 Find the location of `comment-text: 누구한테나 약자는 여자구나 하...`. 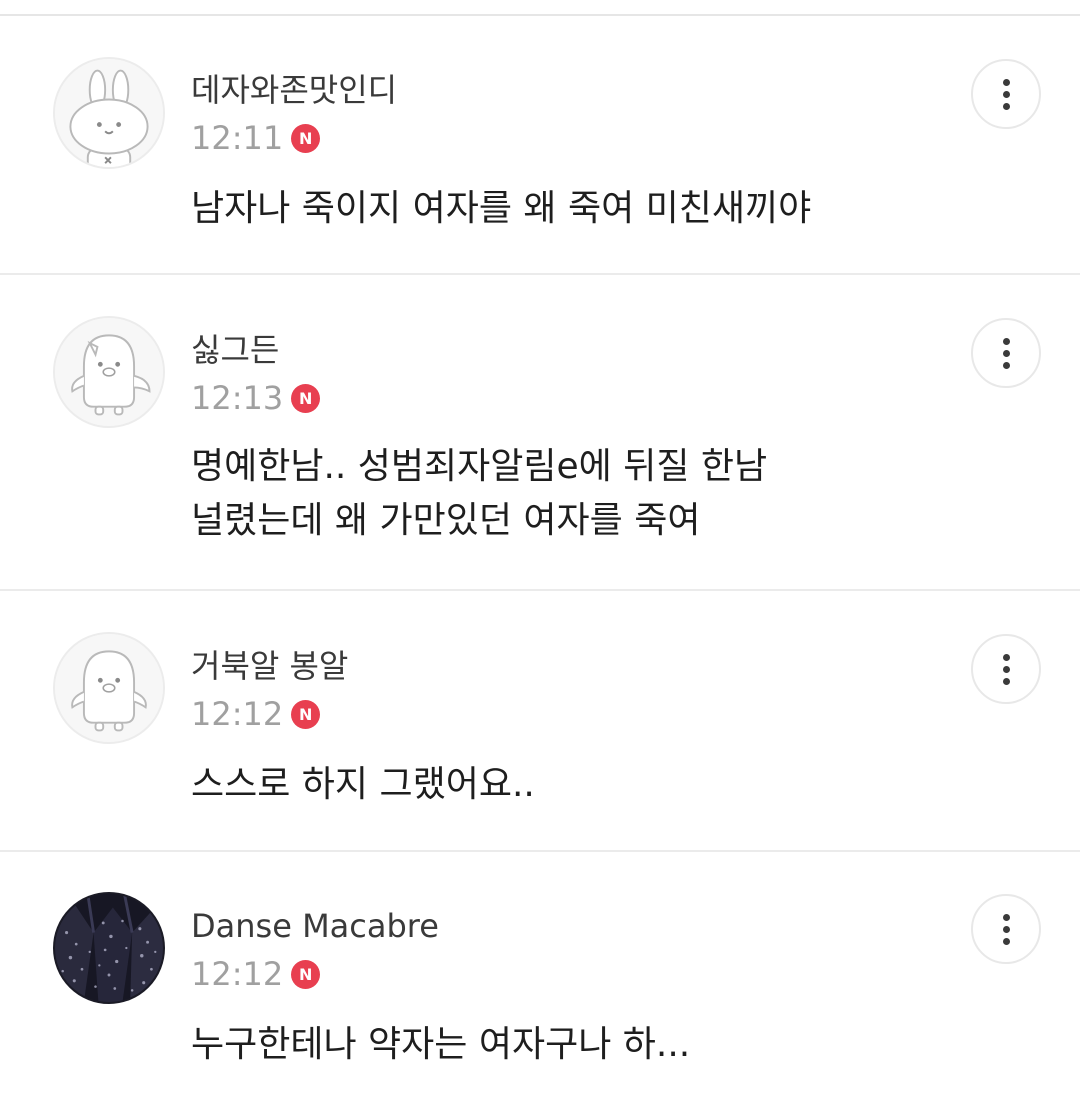

comment-text: 누구한테나 약자는 여자구나 하... is located at coordinates (571, 1045).